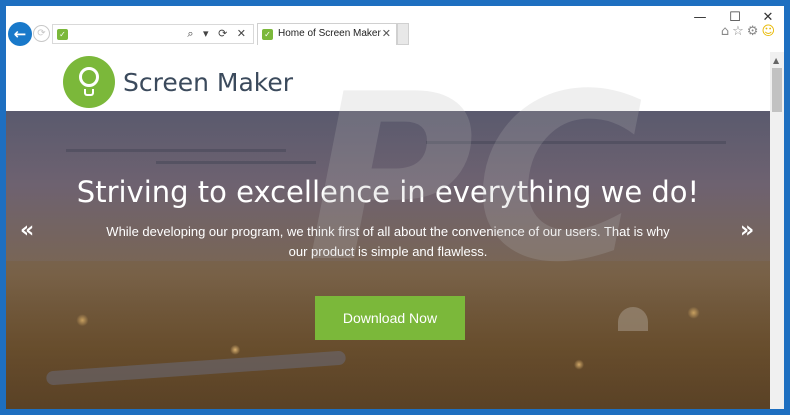 This screenshot has height=415, width=790. I want to click on tab-favicon-icon: ✓, so click(267, 34).